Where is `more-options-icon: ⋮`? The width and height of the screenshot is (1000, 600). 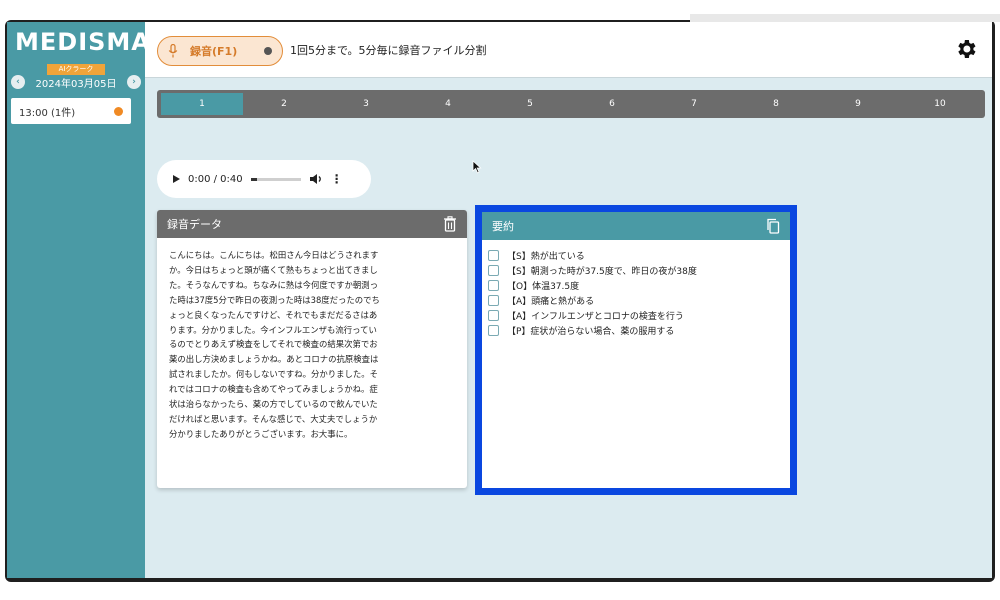
more-options-icon: ⋮ is located at coordinates (337, 179).